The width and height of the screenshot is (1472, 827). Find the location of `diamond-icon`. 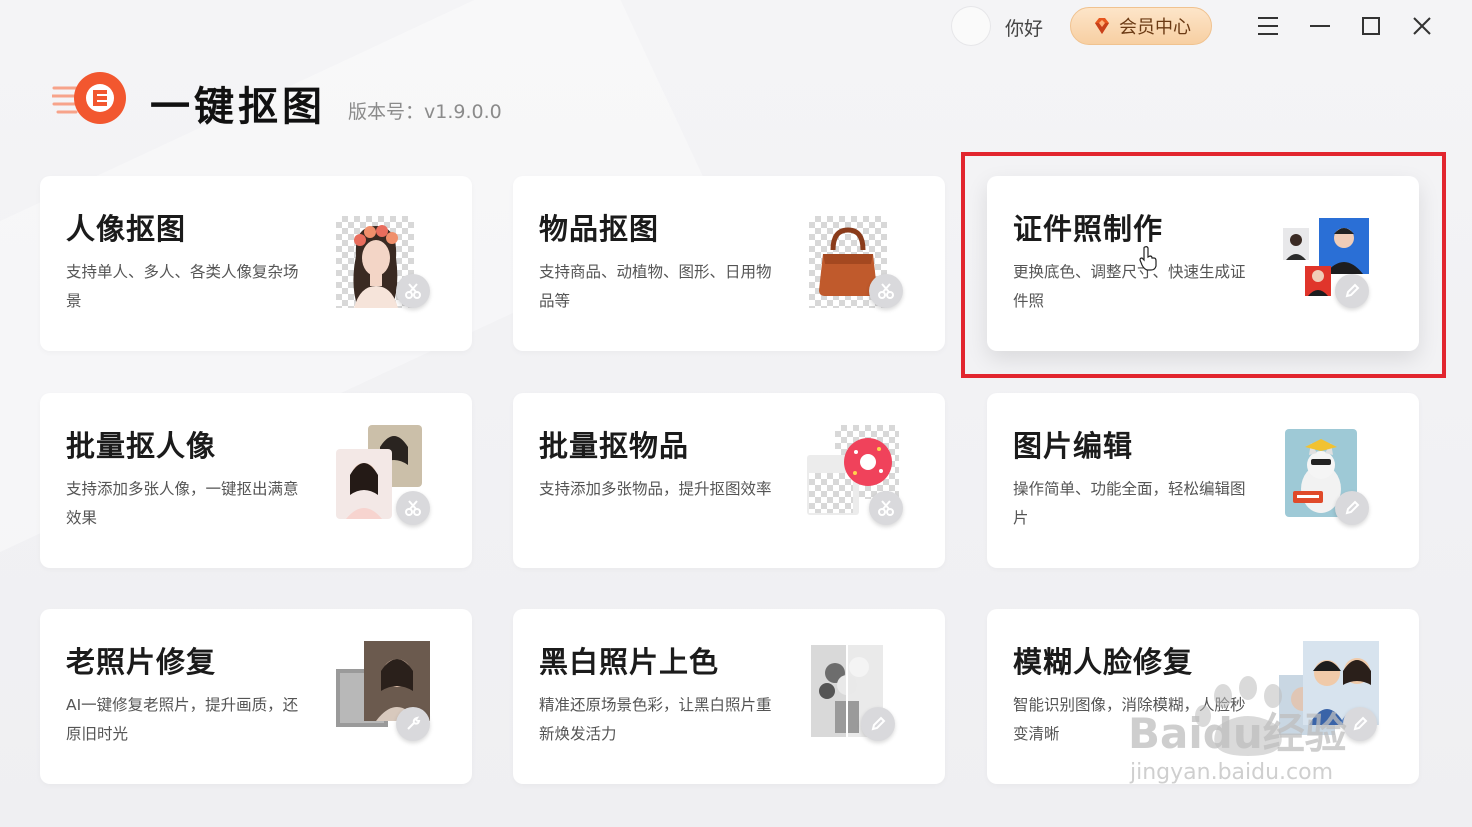

diamond-icon is located at coordinates (1102, 26).